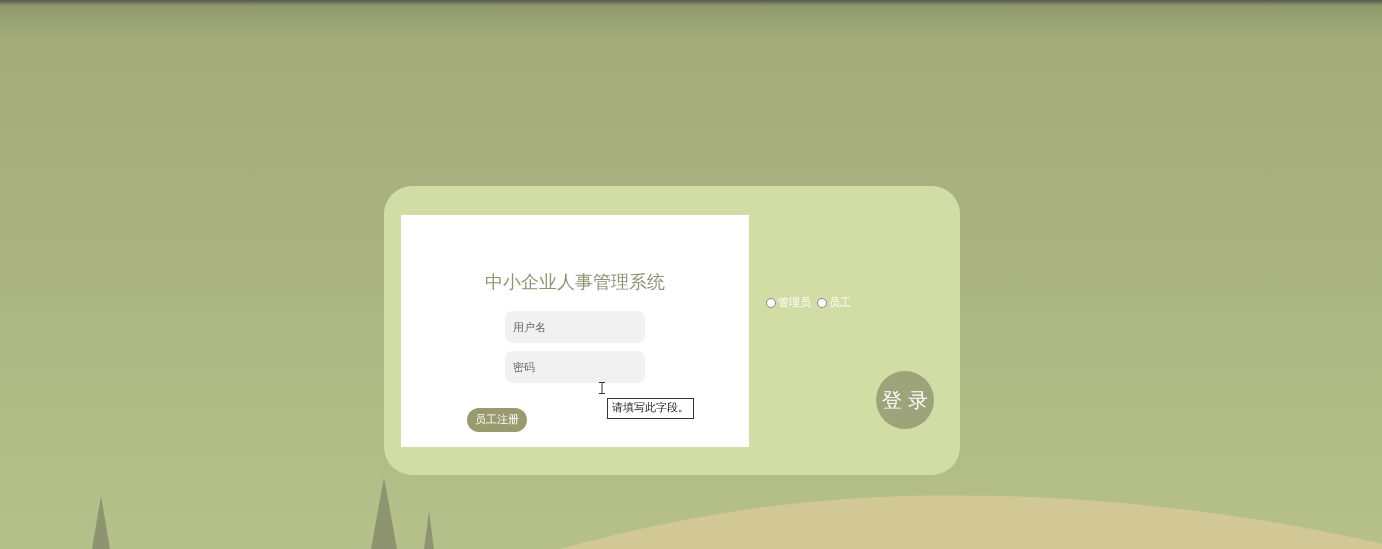 Image resolution: width=1382 pixels, height=549 pixels. What do you see at coordinates (575, 282) in the screenshot?
I see `system-title: 中小企业人事管理系统` at bounding box center [575, 282].